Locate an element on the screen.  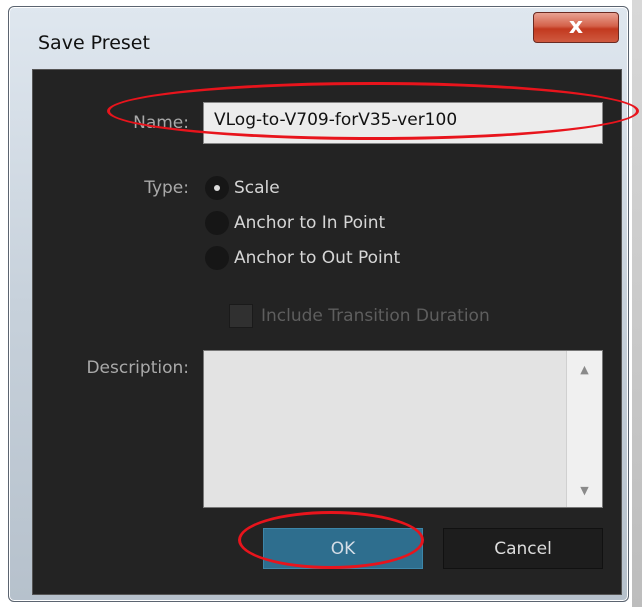
radio-scale-label: Scale is located at coordinates (257, 188).